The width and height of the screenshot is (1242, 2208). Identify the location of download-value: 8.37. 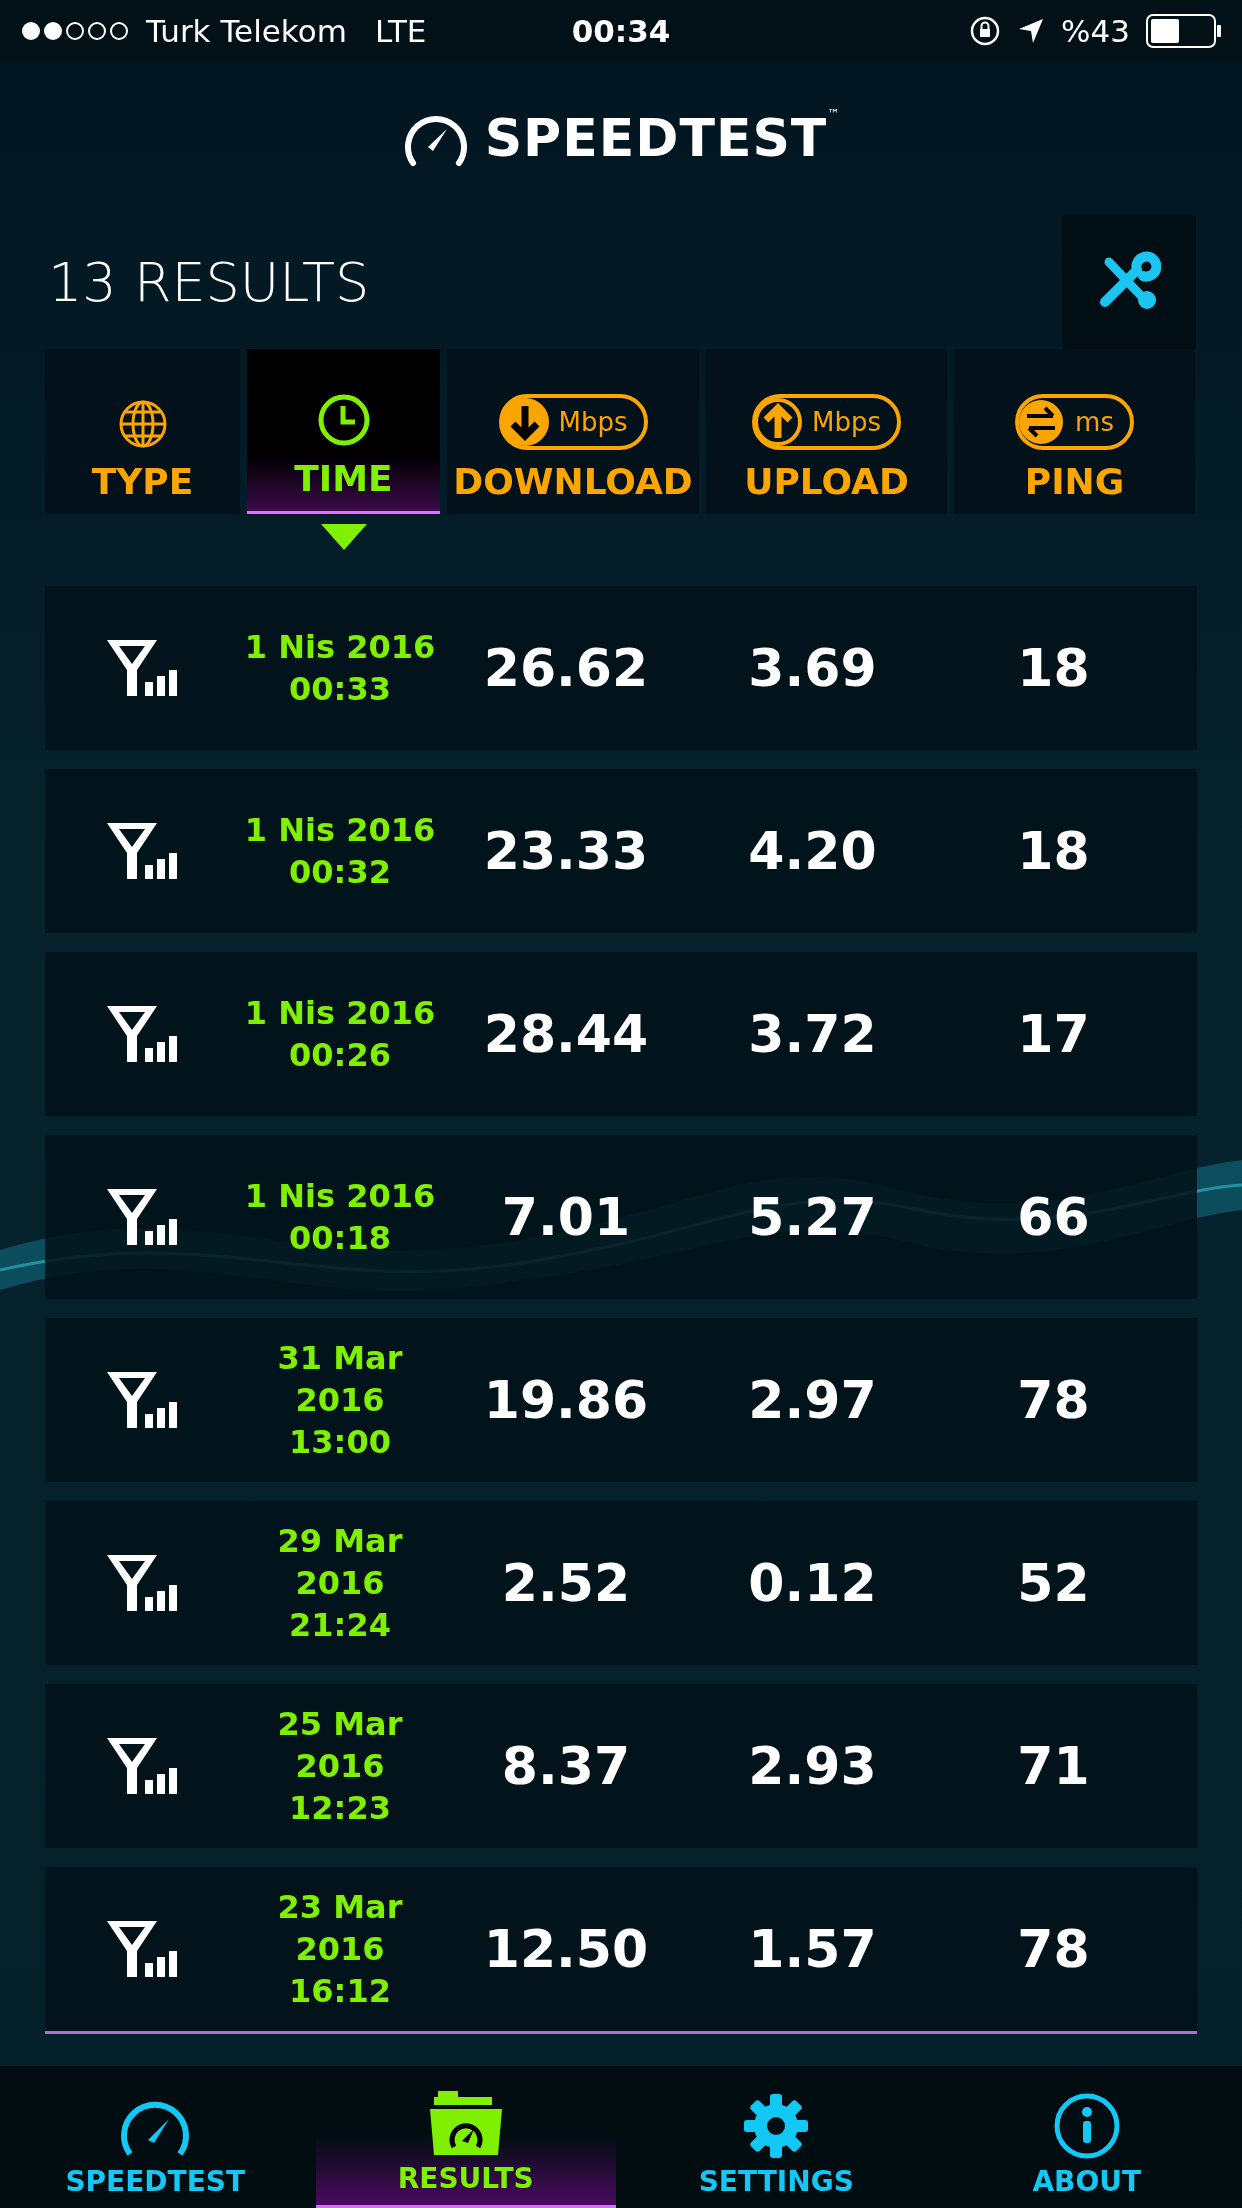
(566, 1766).